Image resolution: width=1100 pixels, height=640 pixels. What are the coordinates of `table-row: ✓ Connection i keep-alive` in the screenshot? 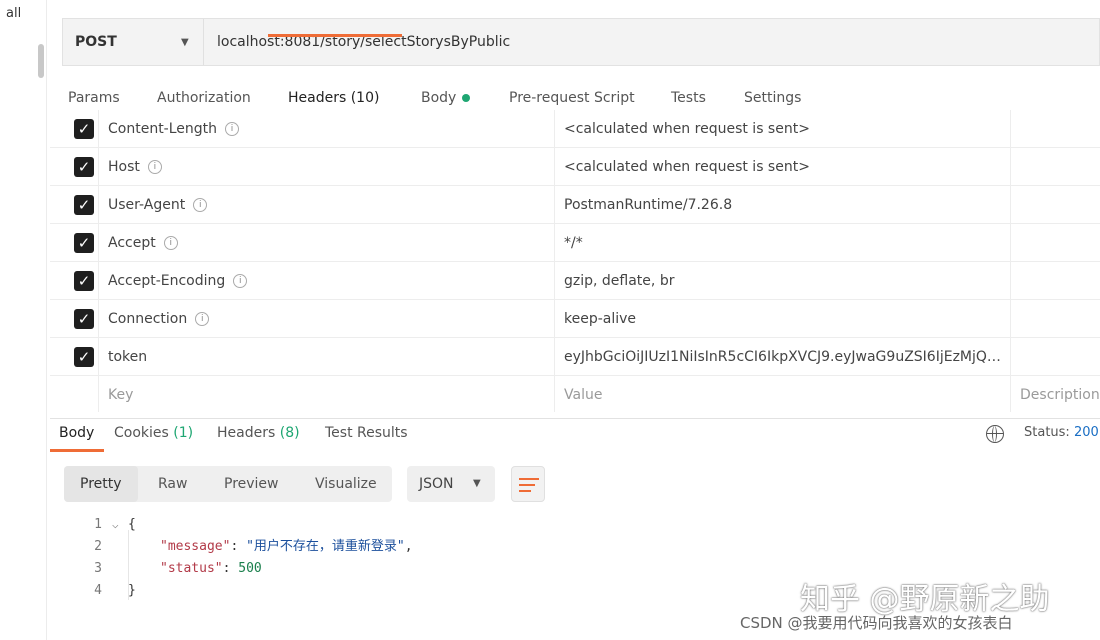 It's located at (575, 319).